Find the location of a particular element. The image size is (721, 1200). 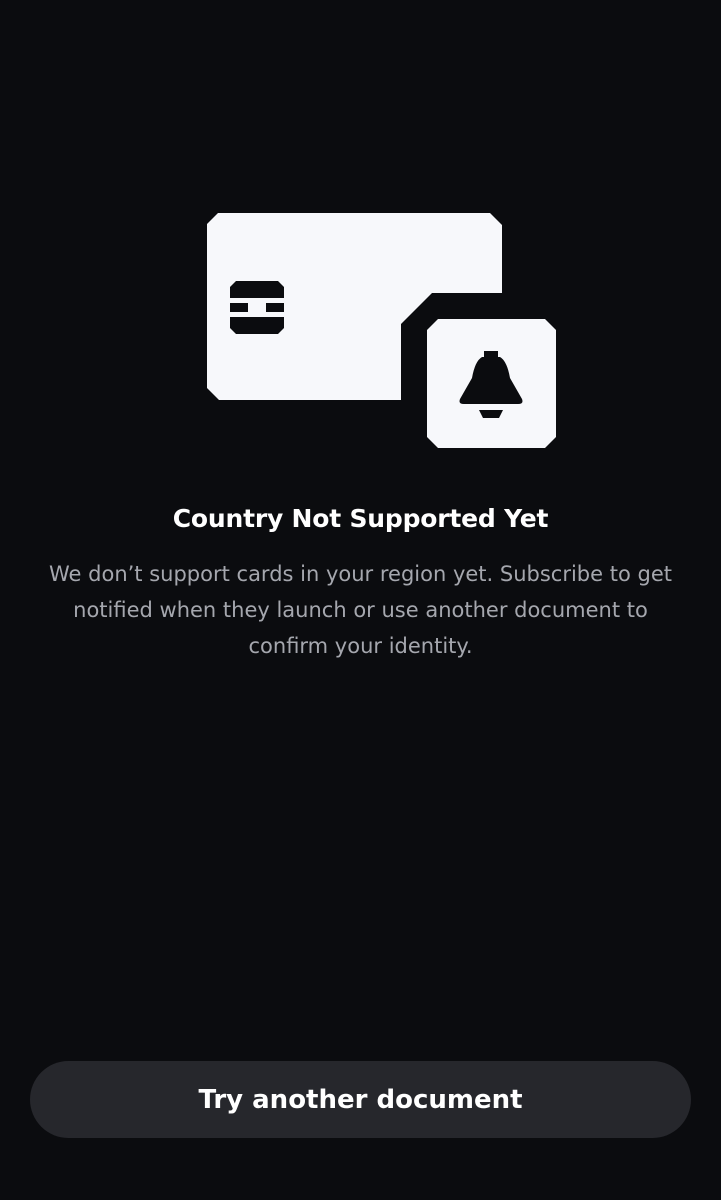

try-another-document-button: Try another document is located at coordinates (360, 1099).